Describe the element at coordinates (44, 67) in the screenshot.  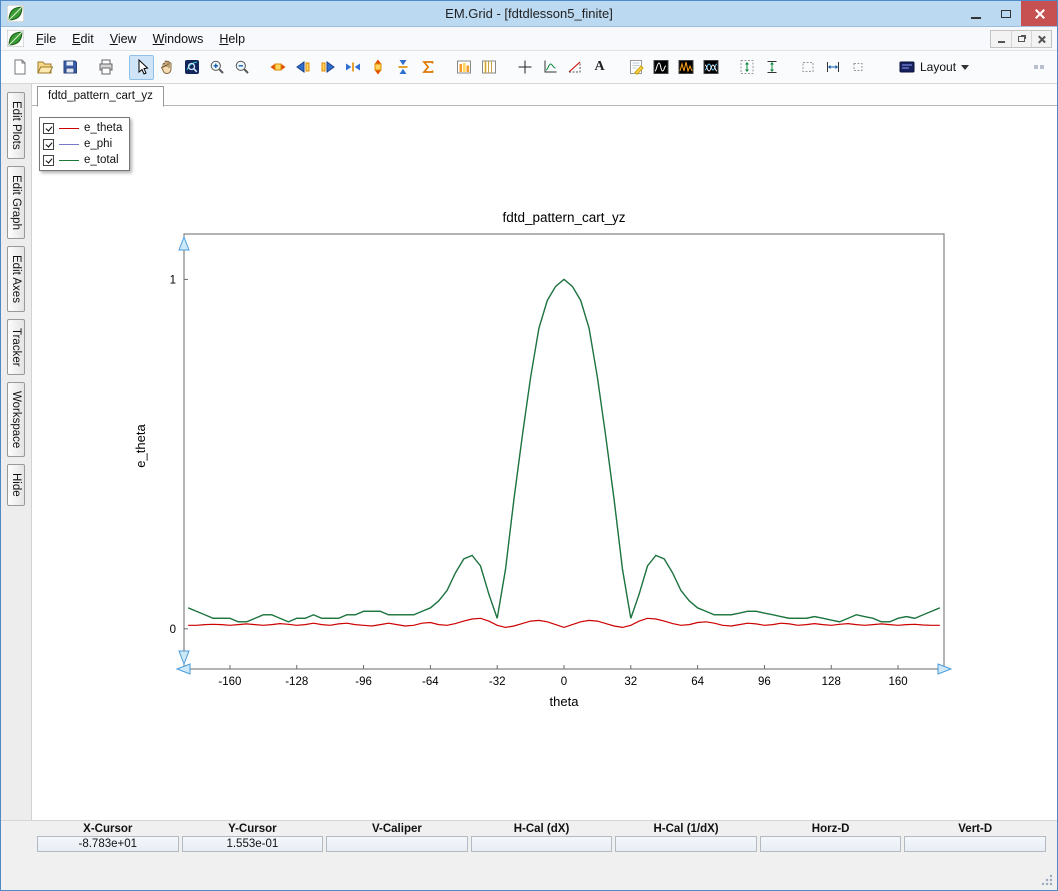
I see `open-file-button` at that location.